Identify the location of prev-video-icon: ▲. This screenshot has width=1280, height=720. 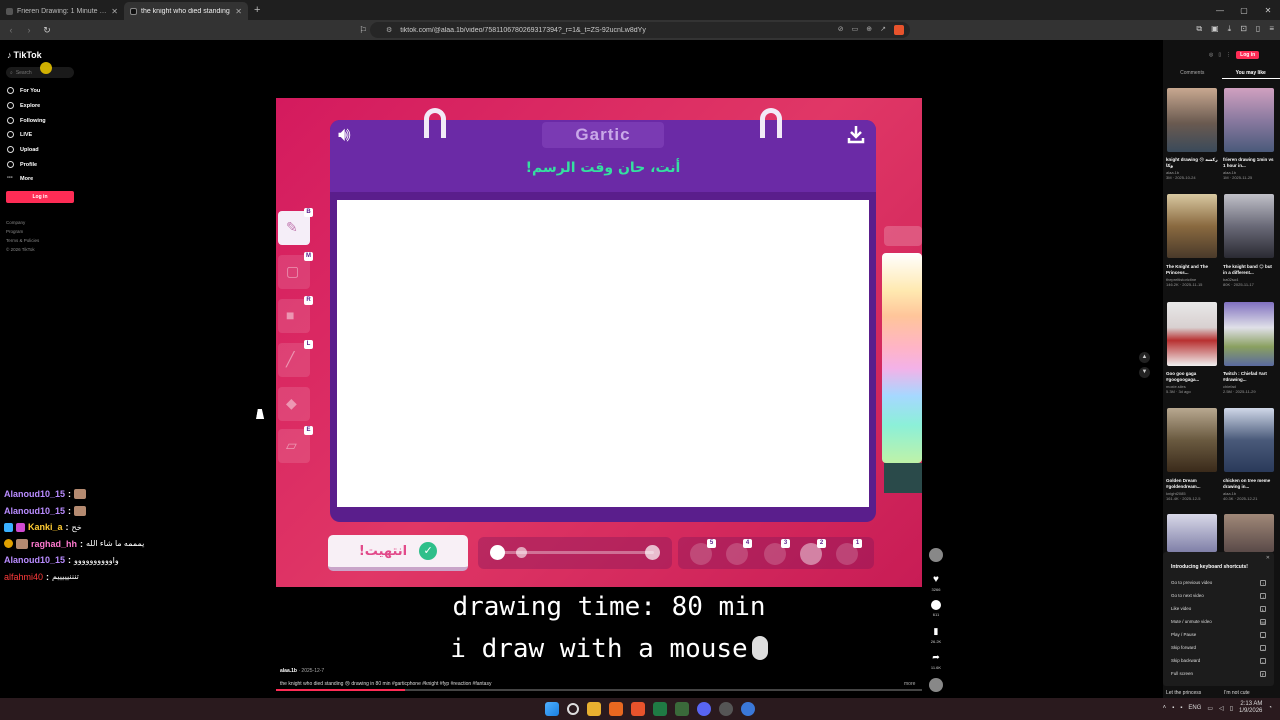
(1144, 357).